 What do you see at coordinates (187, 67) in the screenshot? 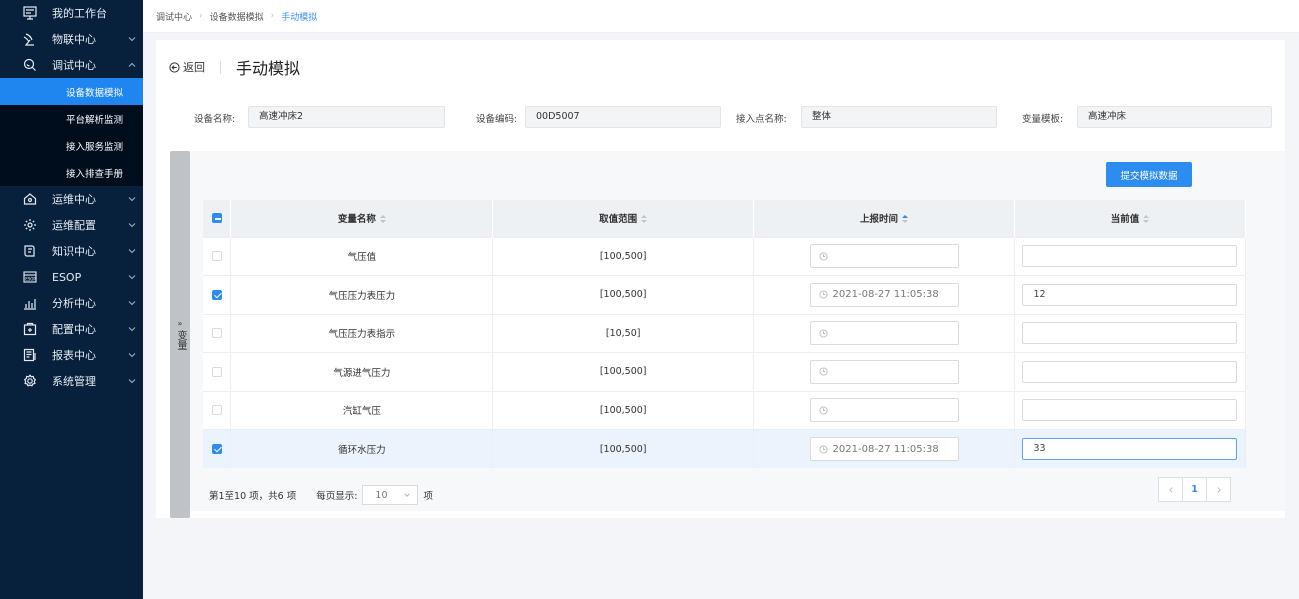
I see `back-button: 返回` at bounding box center [187, 67].